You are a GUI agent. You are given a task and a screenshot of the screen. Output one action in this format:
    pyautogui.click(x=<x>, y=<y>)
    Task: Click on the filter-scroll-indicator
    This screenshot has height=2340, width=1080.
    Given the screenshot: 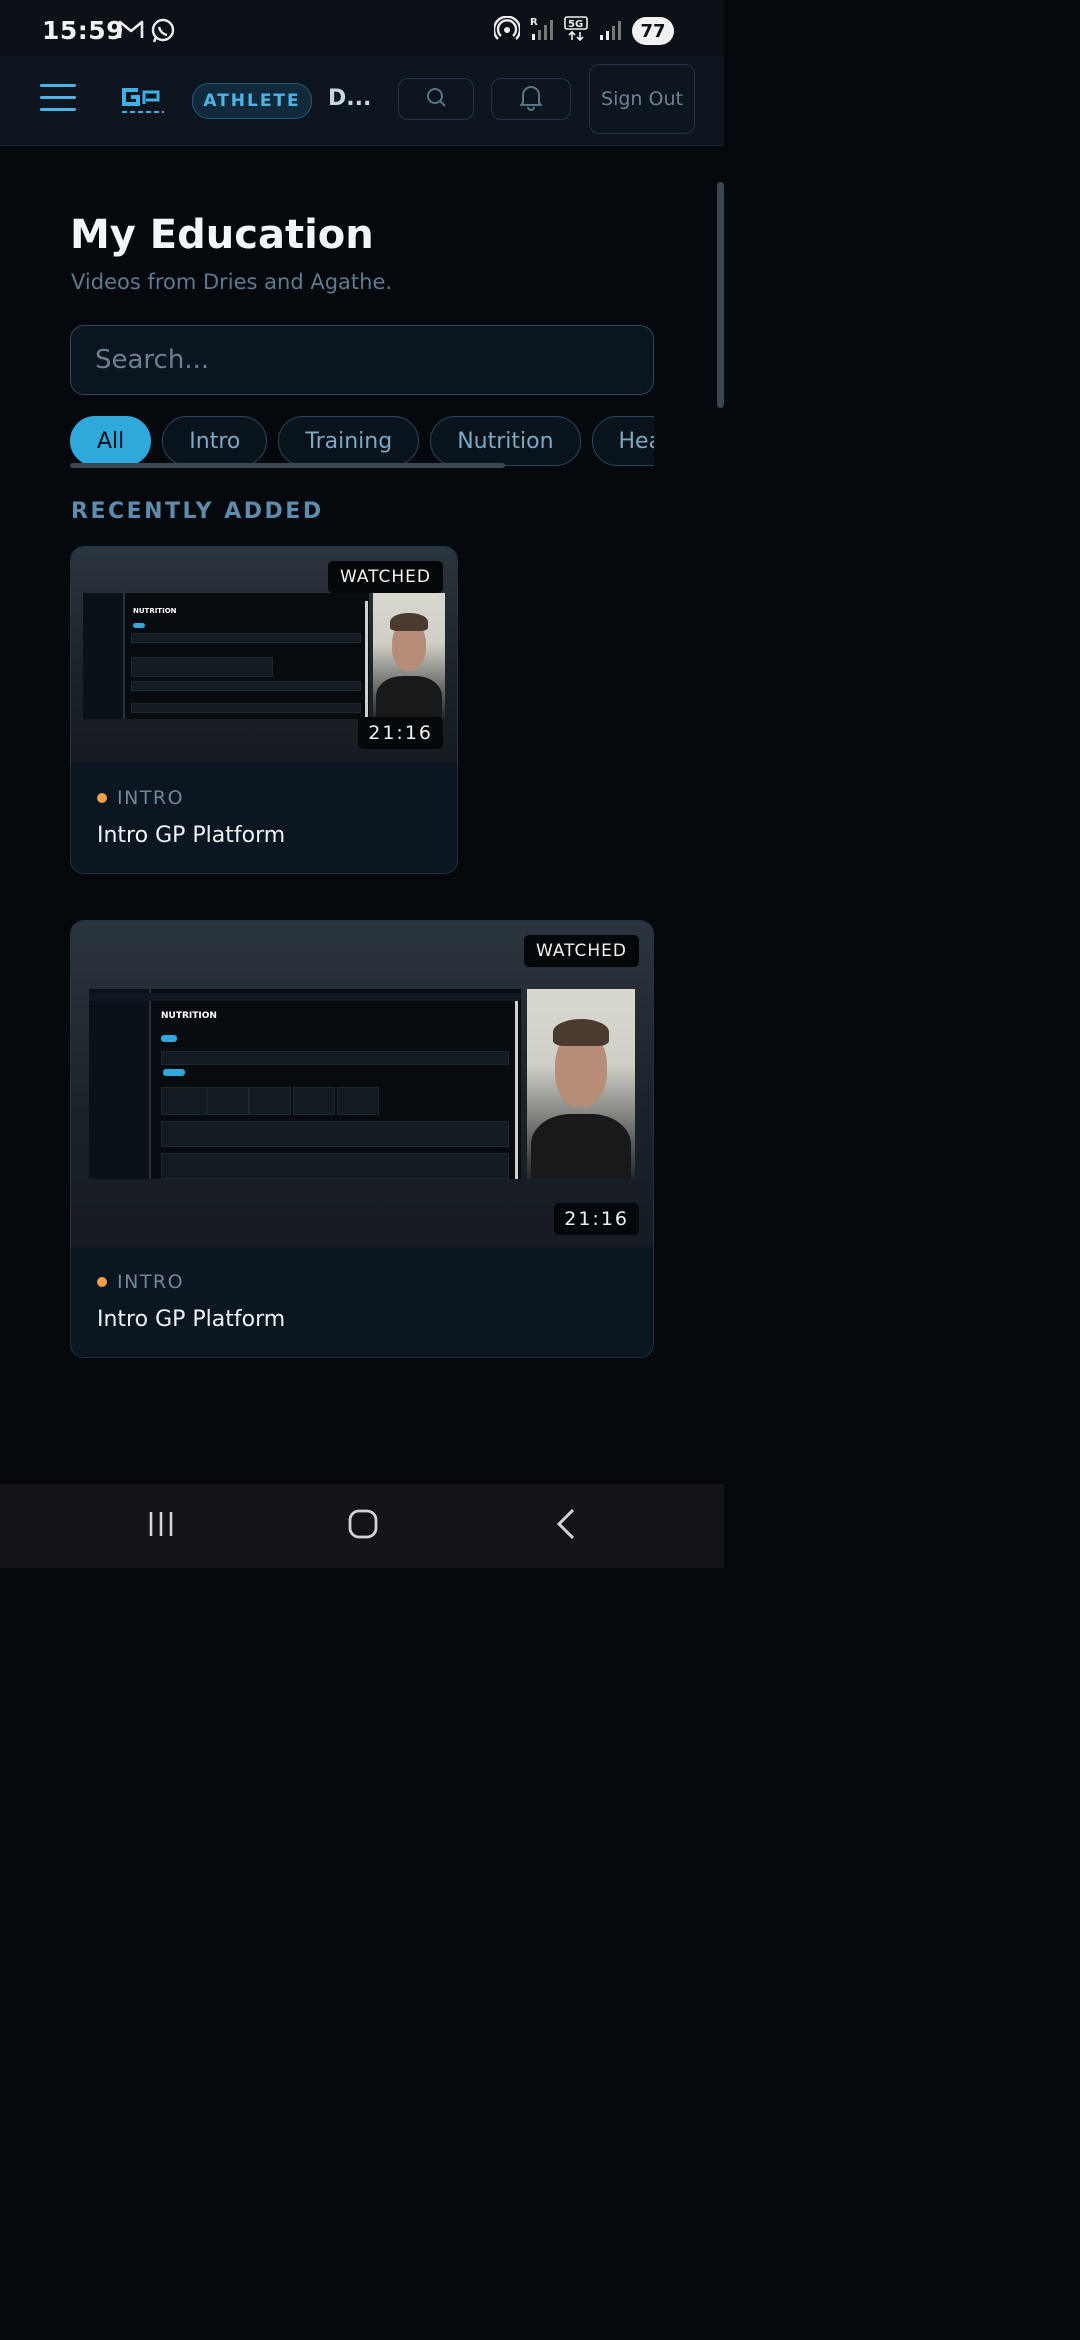 What is the action you would take?
    pyautogui.click(x=287, y=465)
    